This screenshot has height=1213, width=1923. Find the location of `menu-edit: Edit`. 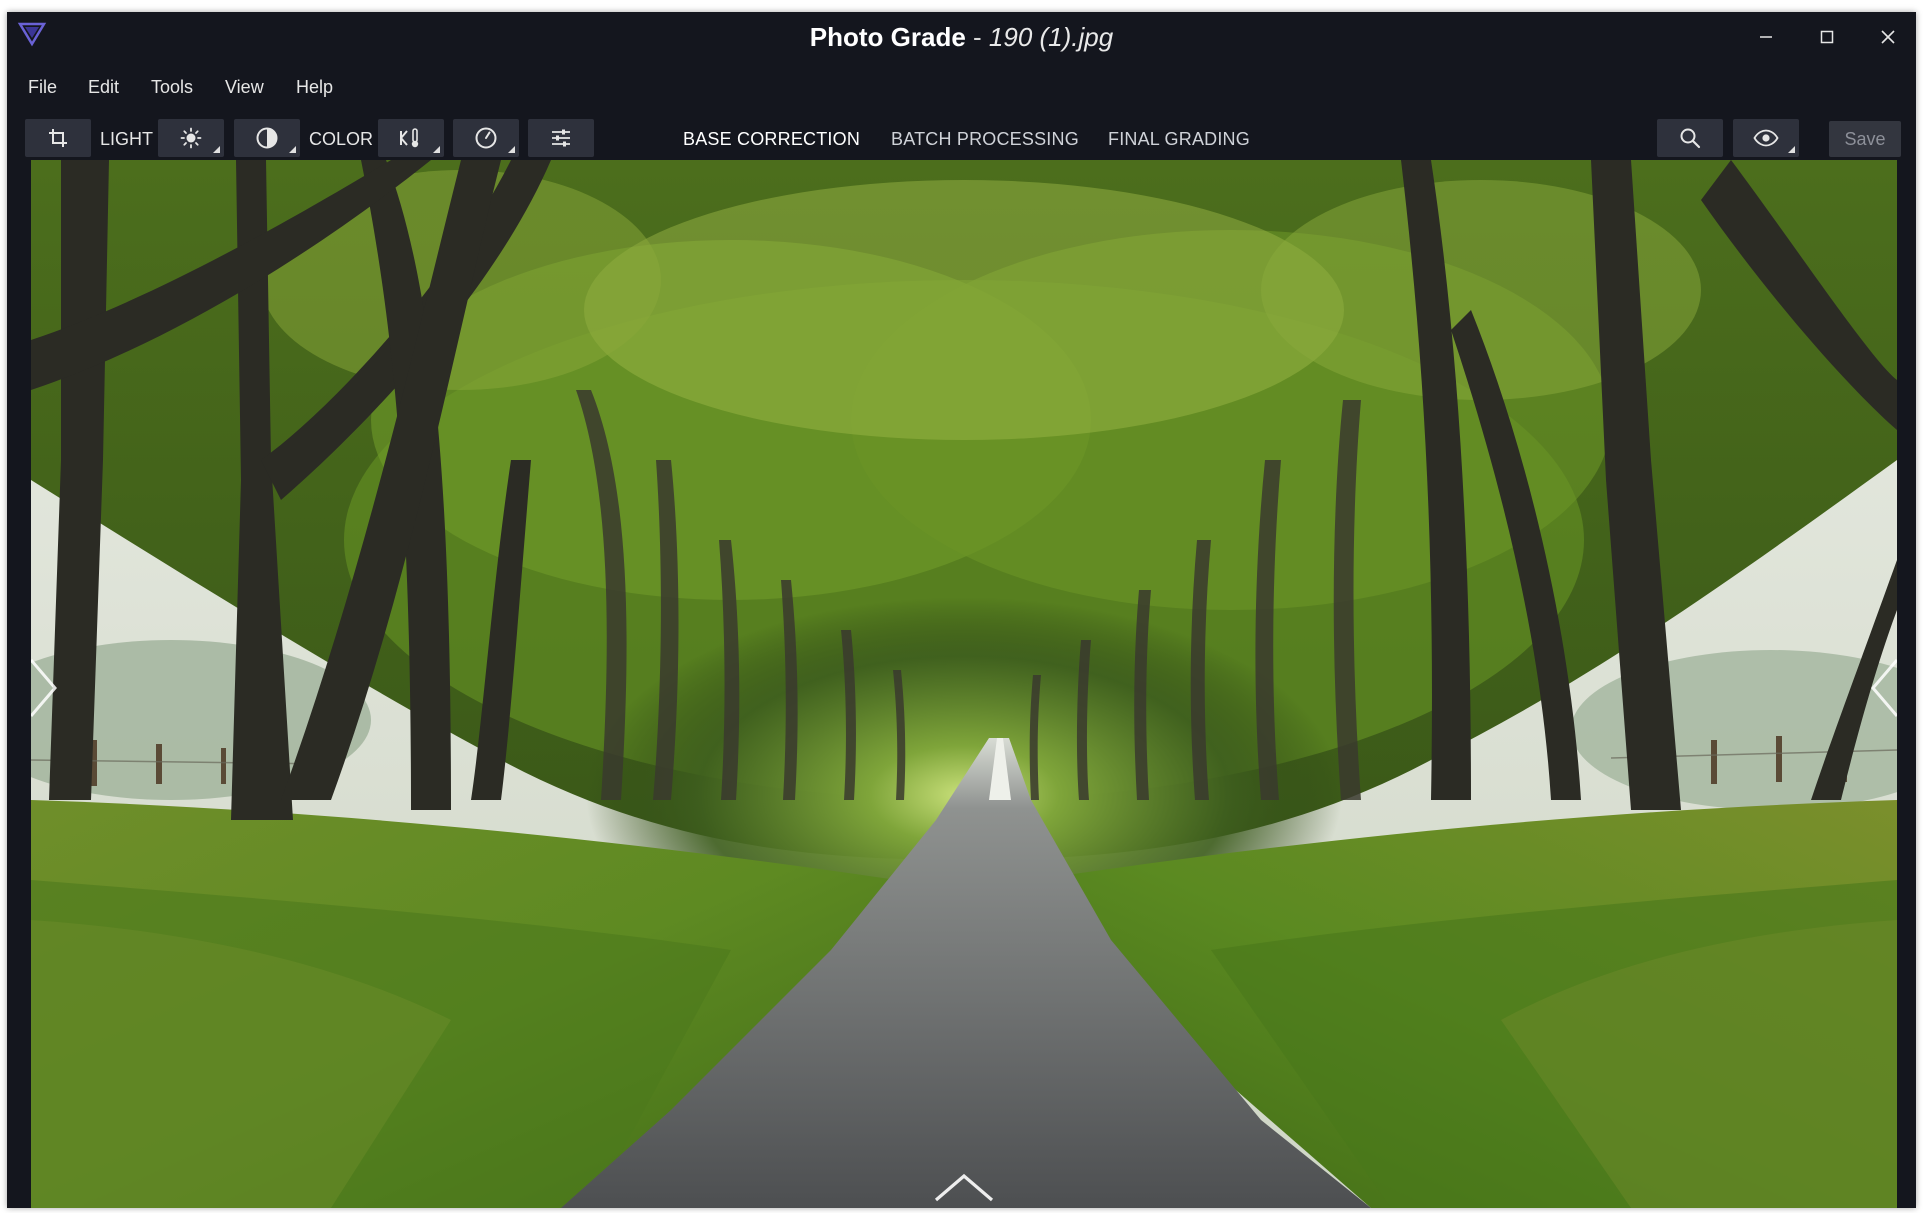

menu-edit: Edit is located at coordinates (103, 87).